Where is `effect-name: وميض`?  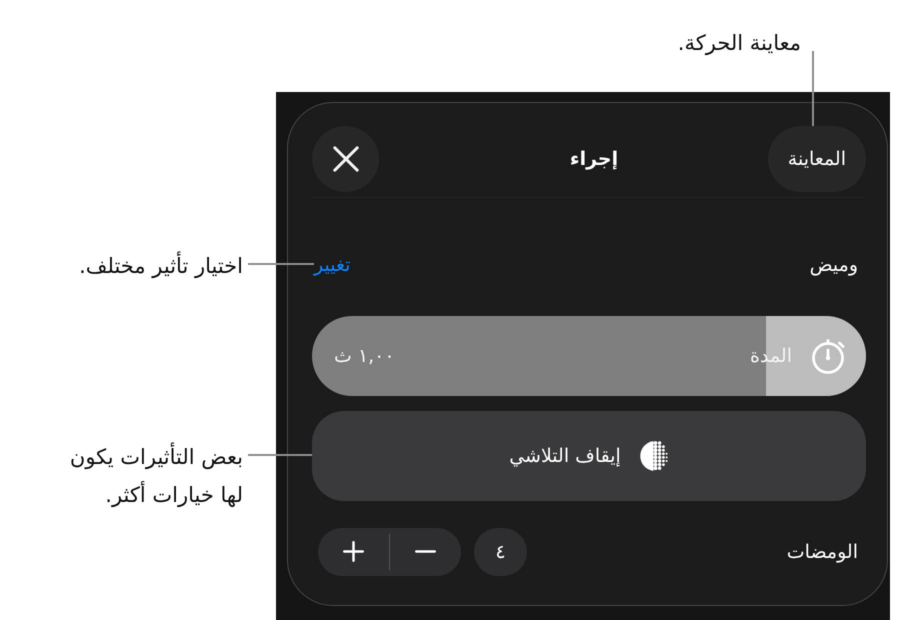 effect-name: وميض is located at coordinates (834, 265).